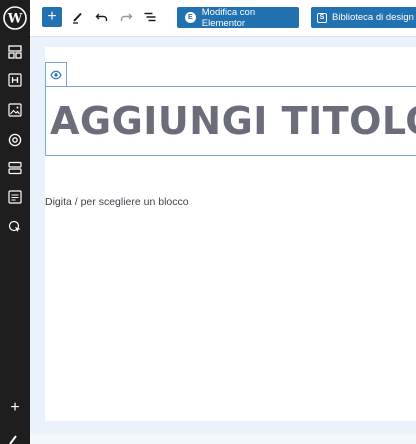 This screenshot has height=444, width=416. What do you see at coordinates (52, 17) in the screenshot?
I see `add-block-button: +` at bounding box center [52, 17].